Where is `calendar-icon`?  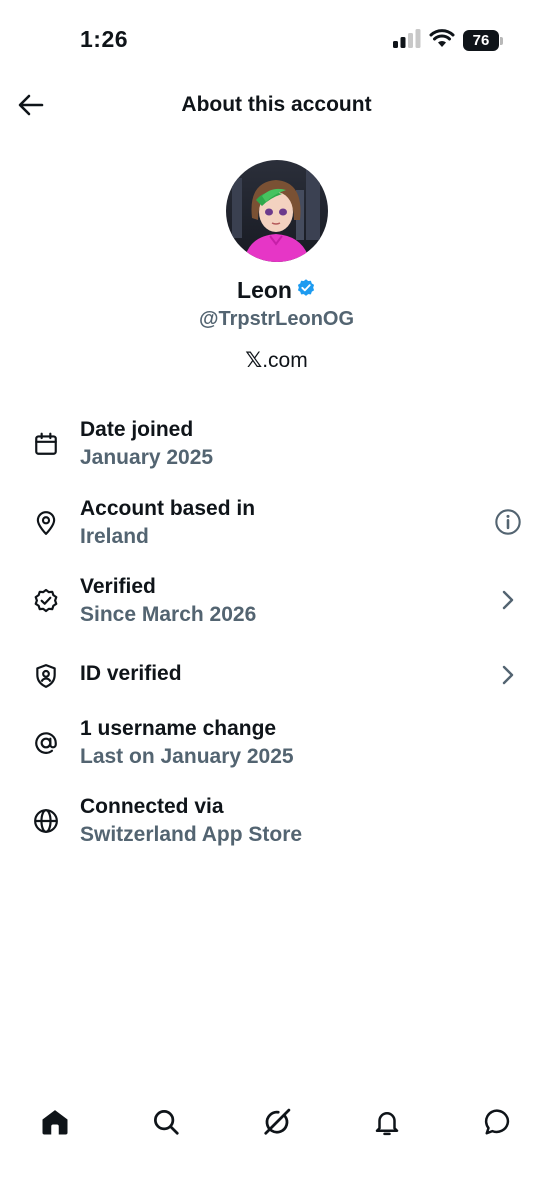 calendar-icon is located at coordinates (46, 444).